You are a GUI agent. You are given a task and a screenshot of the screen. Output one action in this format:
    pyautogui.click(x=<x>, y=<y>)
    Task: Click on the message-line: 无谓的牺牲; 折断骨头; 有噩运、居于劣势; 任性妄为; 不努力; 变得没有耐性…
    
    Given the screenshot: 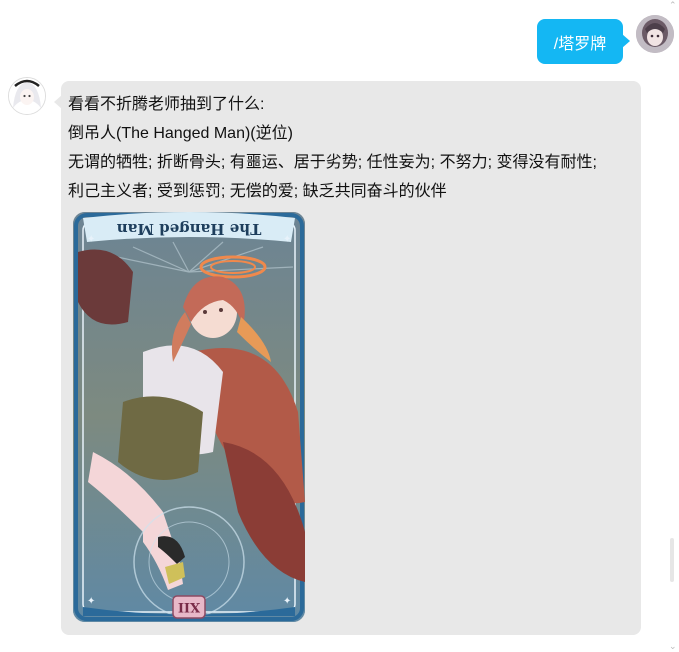 What is the action you would take?
    pyautogui.click(x=332, y=162)
    